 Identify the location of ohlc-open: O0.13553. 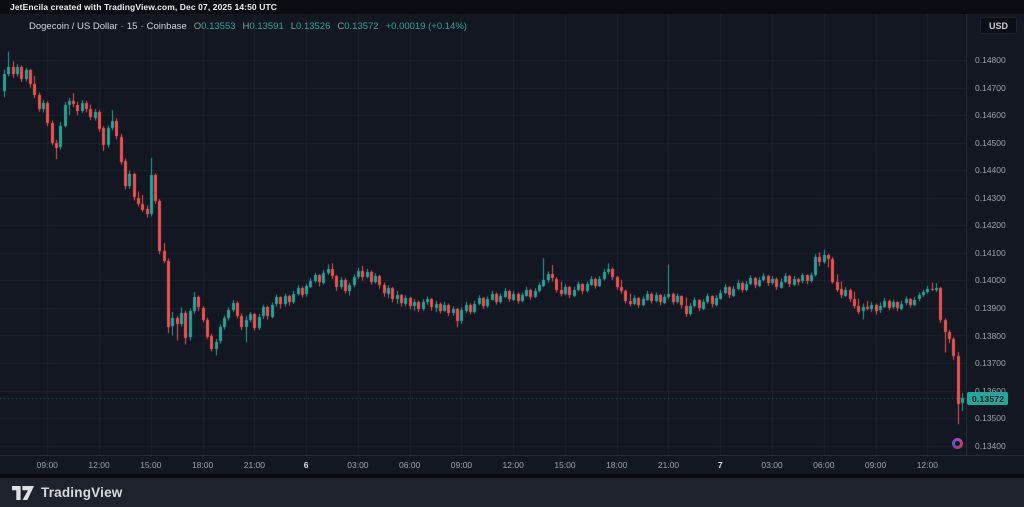
(214, 26).